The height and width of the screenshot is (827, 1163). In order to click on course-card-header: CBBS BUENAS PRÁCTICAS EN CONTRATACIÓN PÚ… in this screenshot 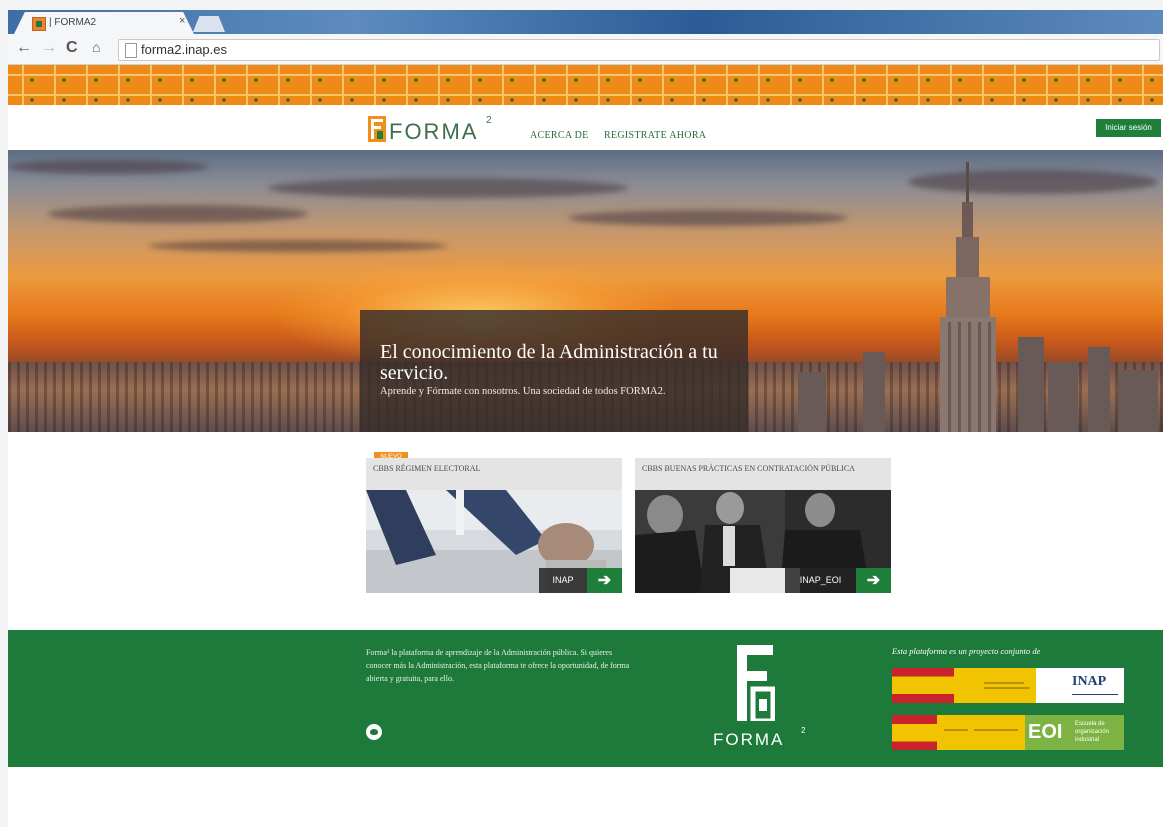, I will do `click(763, 474)`.